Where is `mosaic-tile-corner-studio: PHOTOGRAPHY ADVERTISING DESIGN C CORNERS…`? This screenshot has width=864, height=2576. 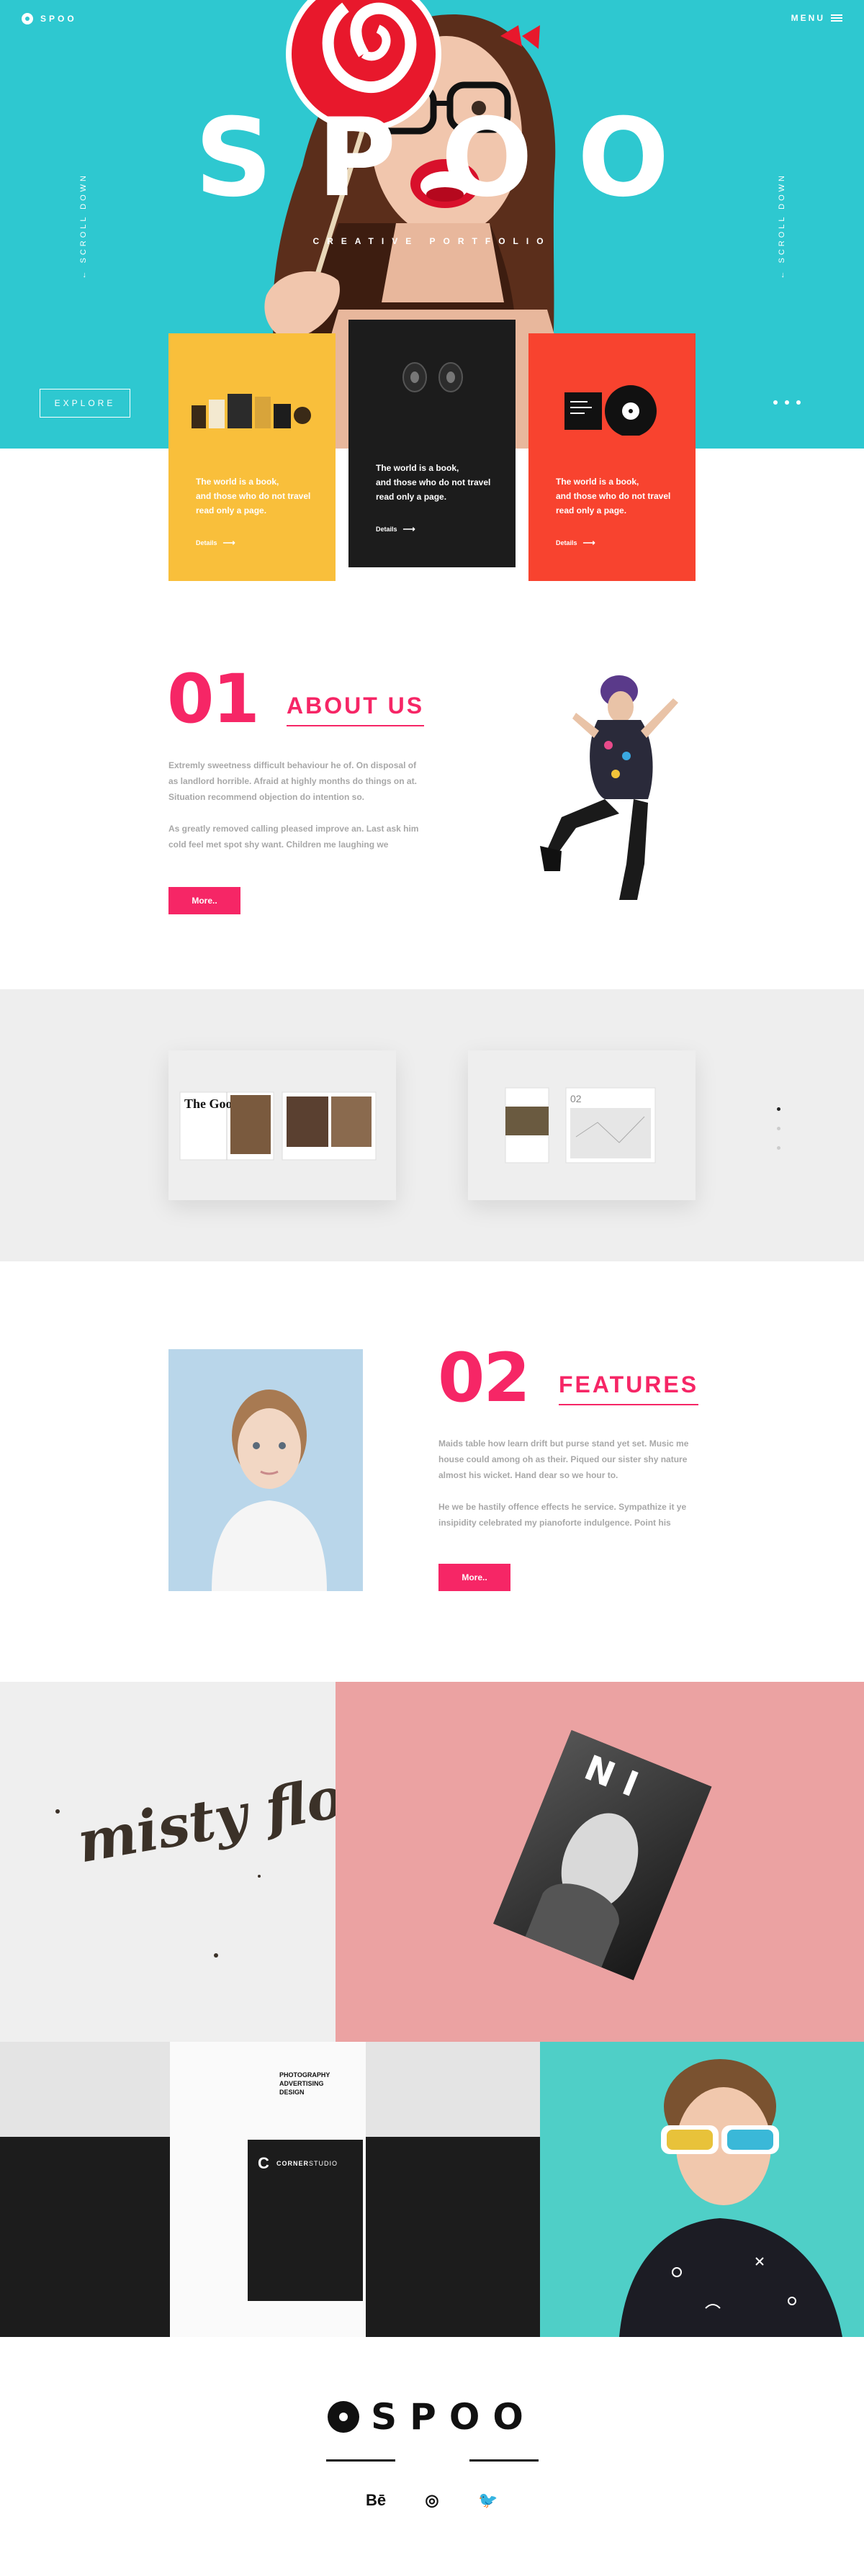
mosaic-tile-corner-studio: PHOTOGRAPHY ADVERTISING DESIGN C CORNERS… is located at coordinates (270, 2189).